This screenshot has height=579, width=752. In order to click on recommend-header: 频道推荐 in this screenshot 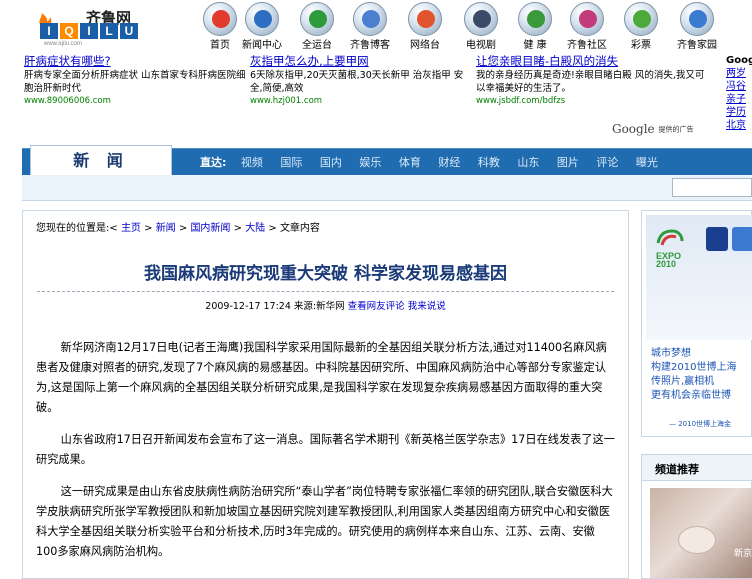, I will do `click(697, 468)`.